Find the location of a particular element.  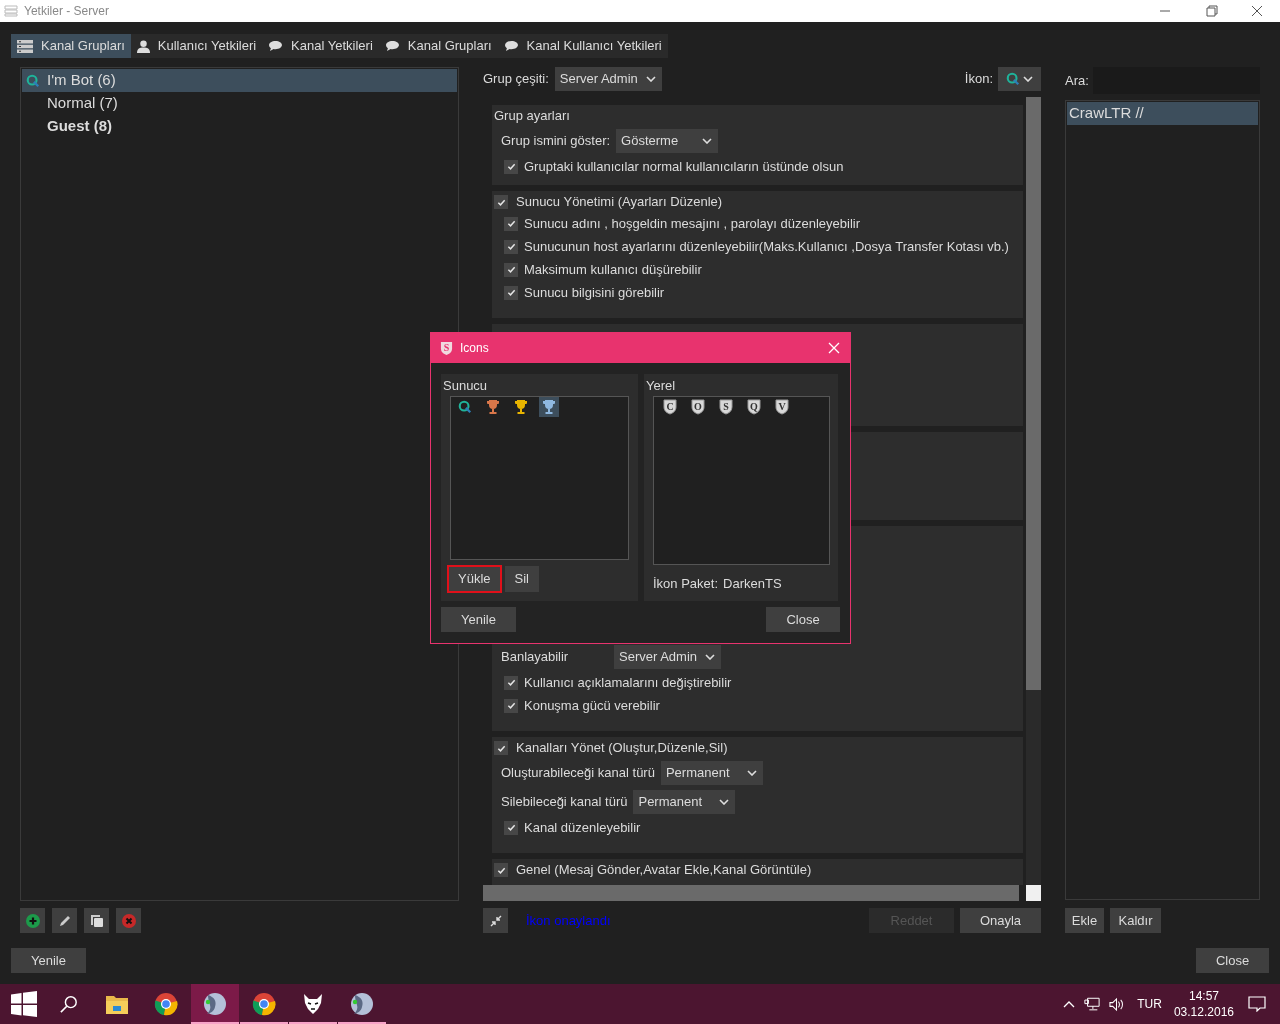

notification-icon is located at coordinates (1257, 1004).